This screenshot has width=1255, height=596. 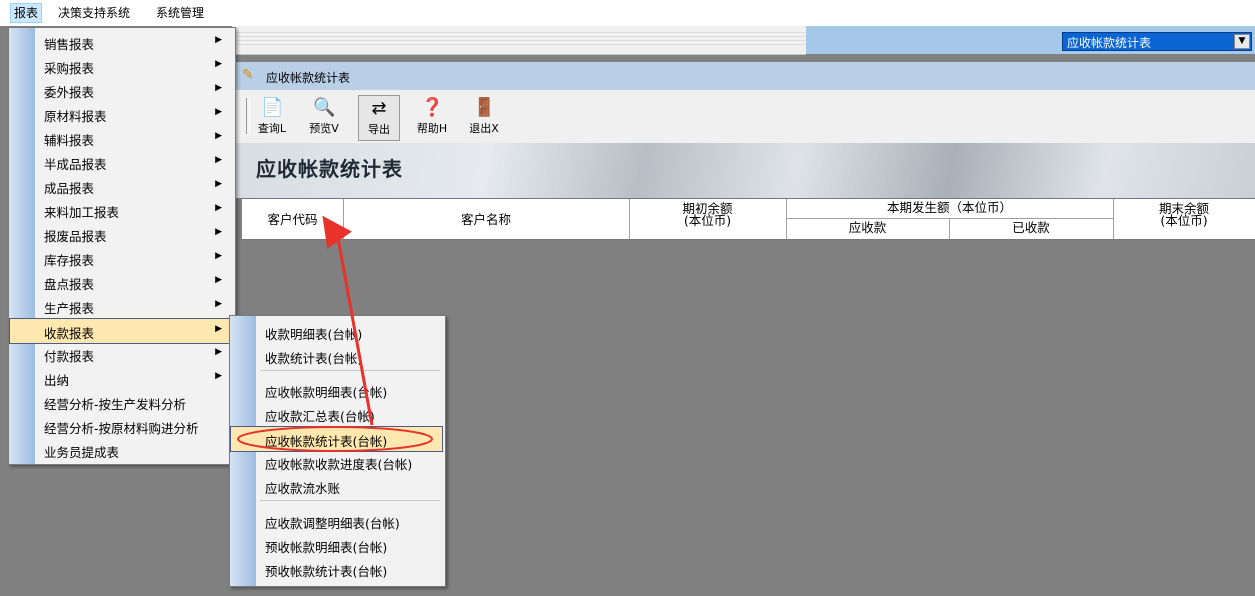 I want to click on report-selector: 应收帐款统计表 ▼, so click(x=1157, y=41).